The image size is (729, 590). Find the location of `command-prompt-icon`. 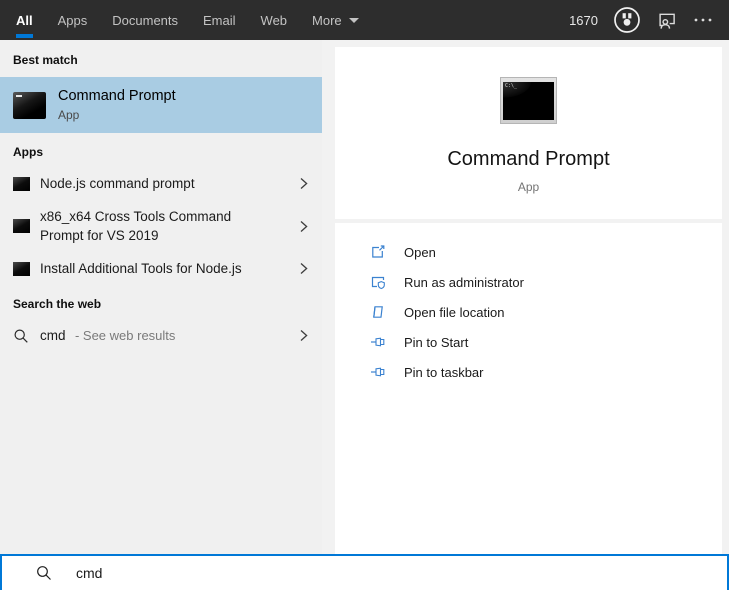

command-prompt-icon is located at coordinates (29, 105).